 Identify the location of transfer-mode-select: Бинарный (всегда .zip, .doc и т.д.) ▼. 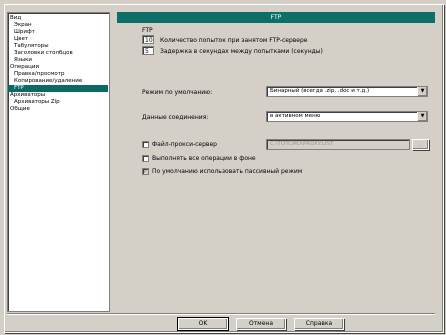
(347, 91).